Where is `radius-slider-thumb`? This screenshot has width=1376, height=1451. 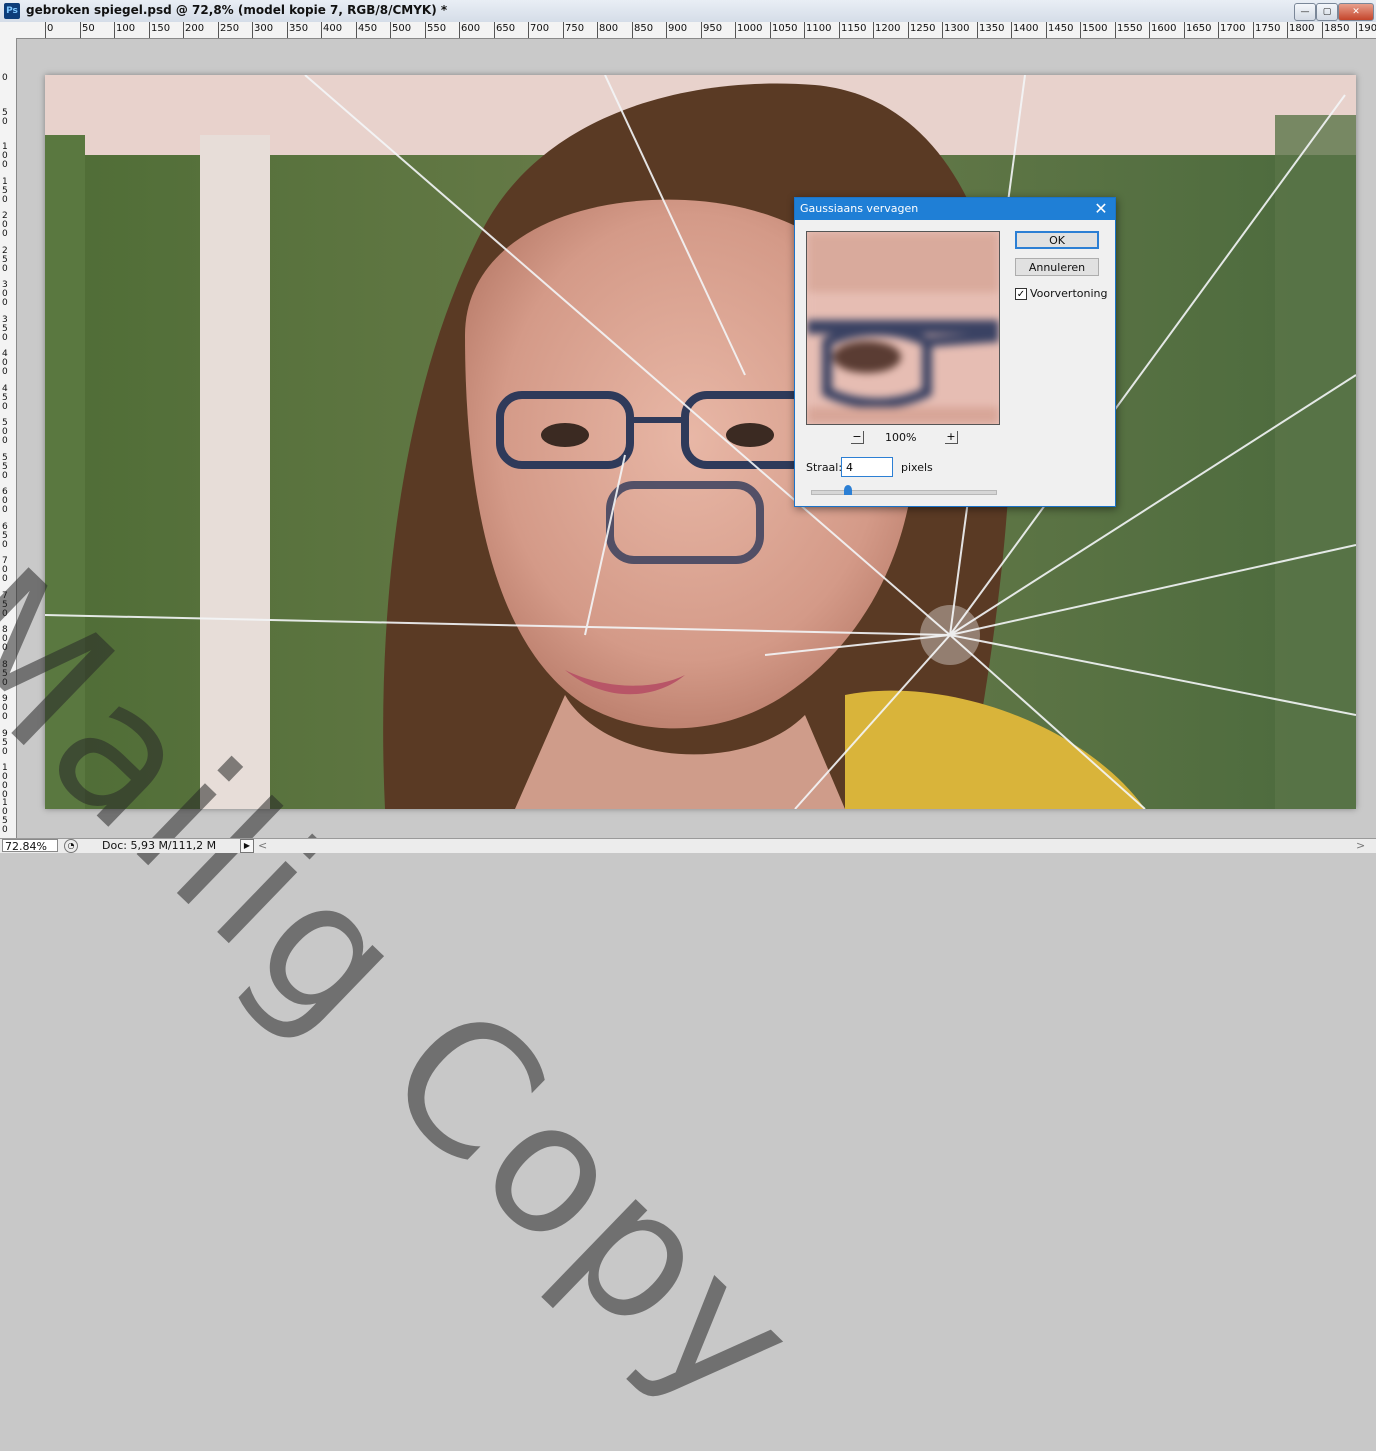 radius-slider-thumb is located at coordinates (847, 490).